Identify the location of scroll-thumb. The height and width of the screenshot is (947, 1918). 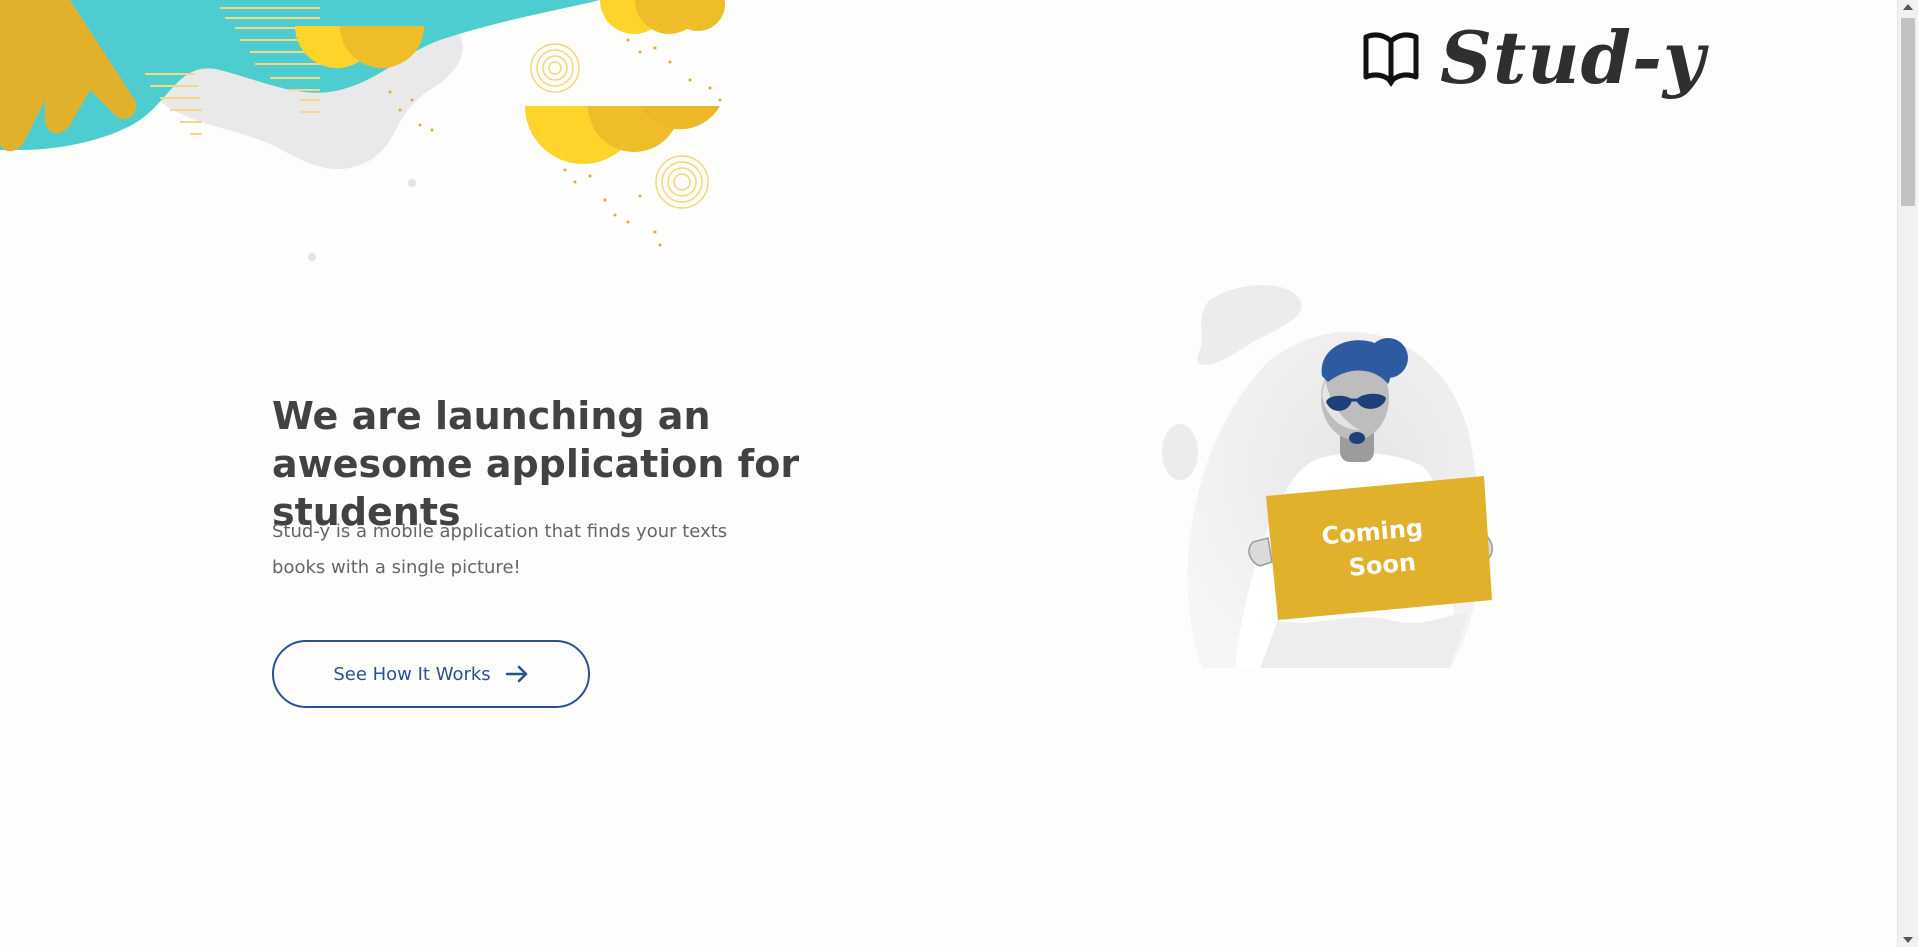
(1908, 112).